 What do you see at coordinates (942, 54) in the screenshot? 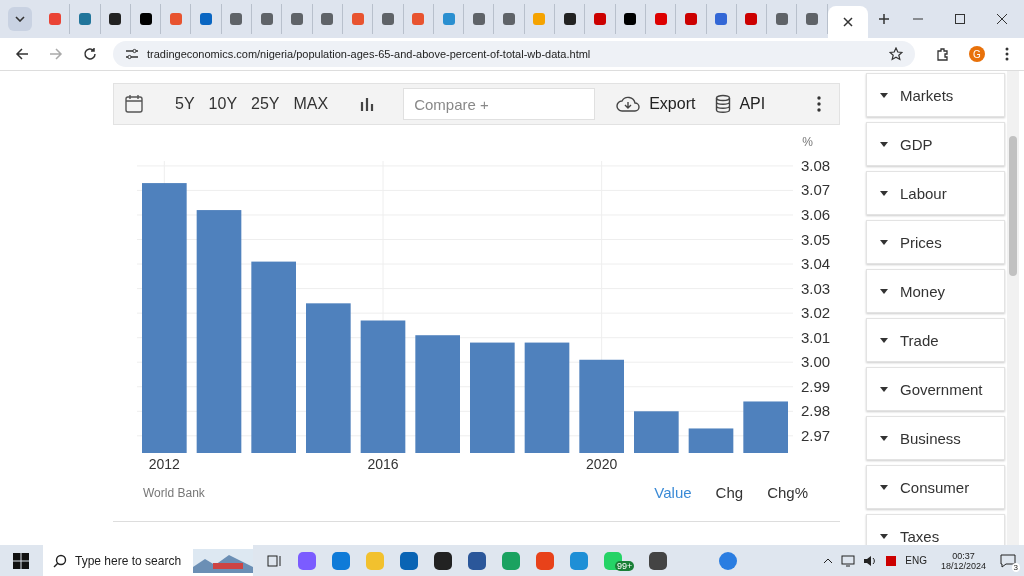
I see `extensions-icon` at bounding box center [942, 54].